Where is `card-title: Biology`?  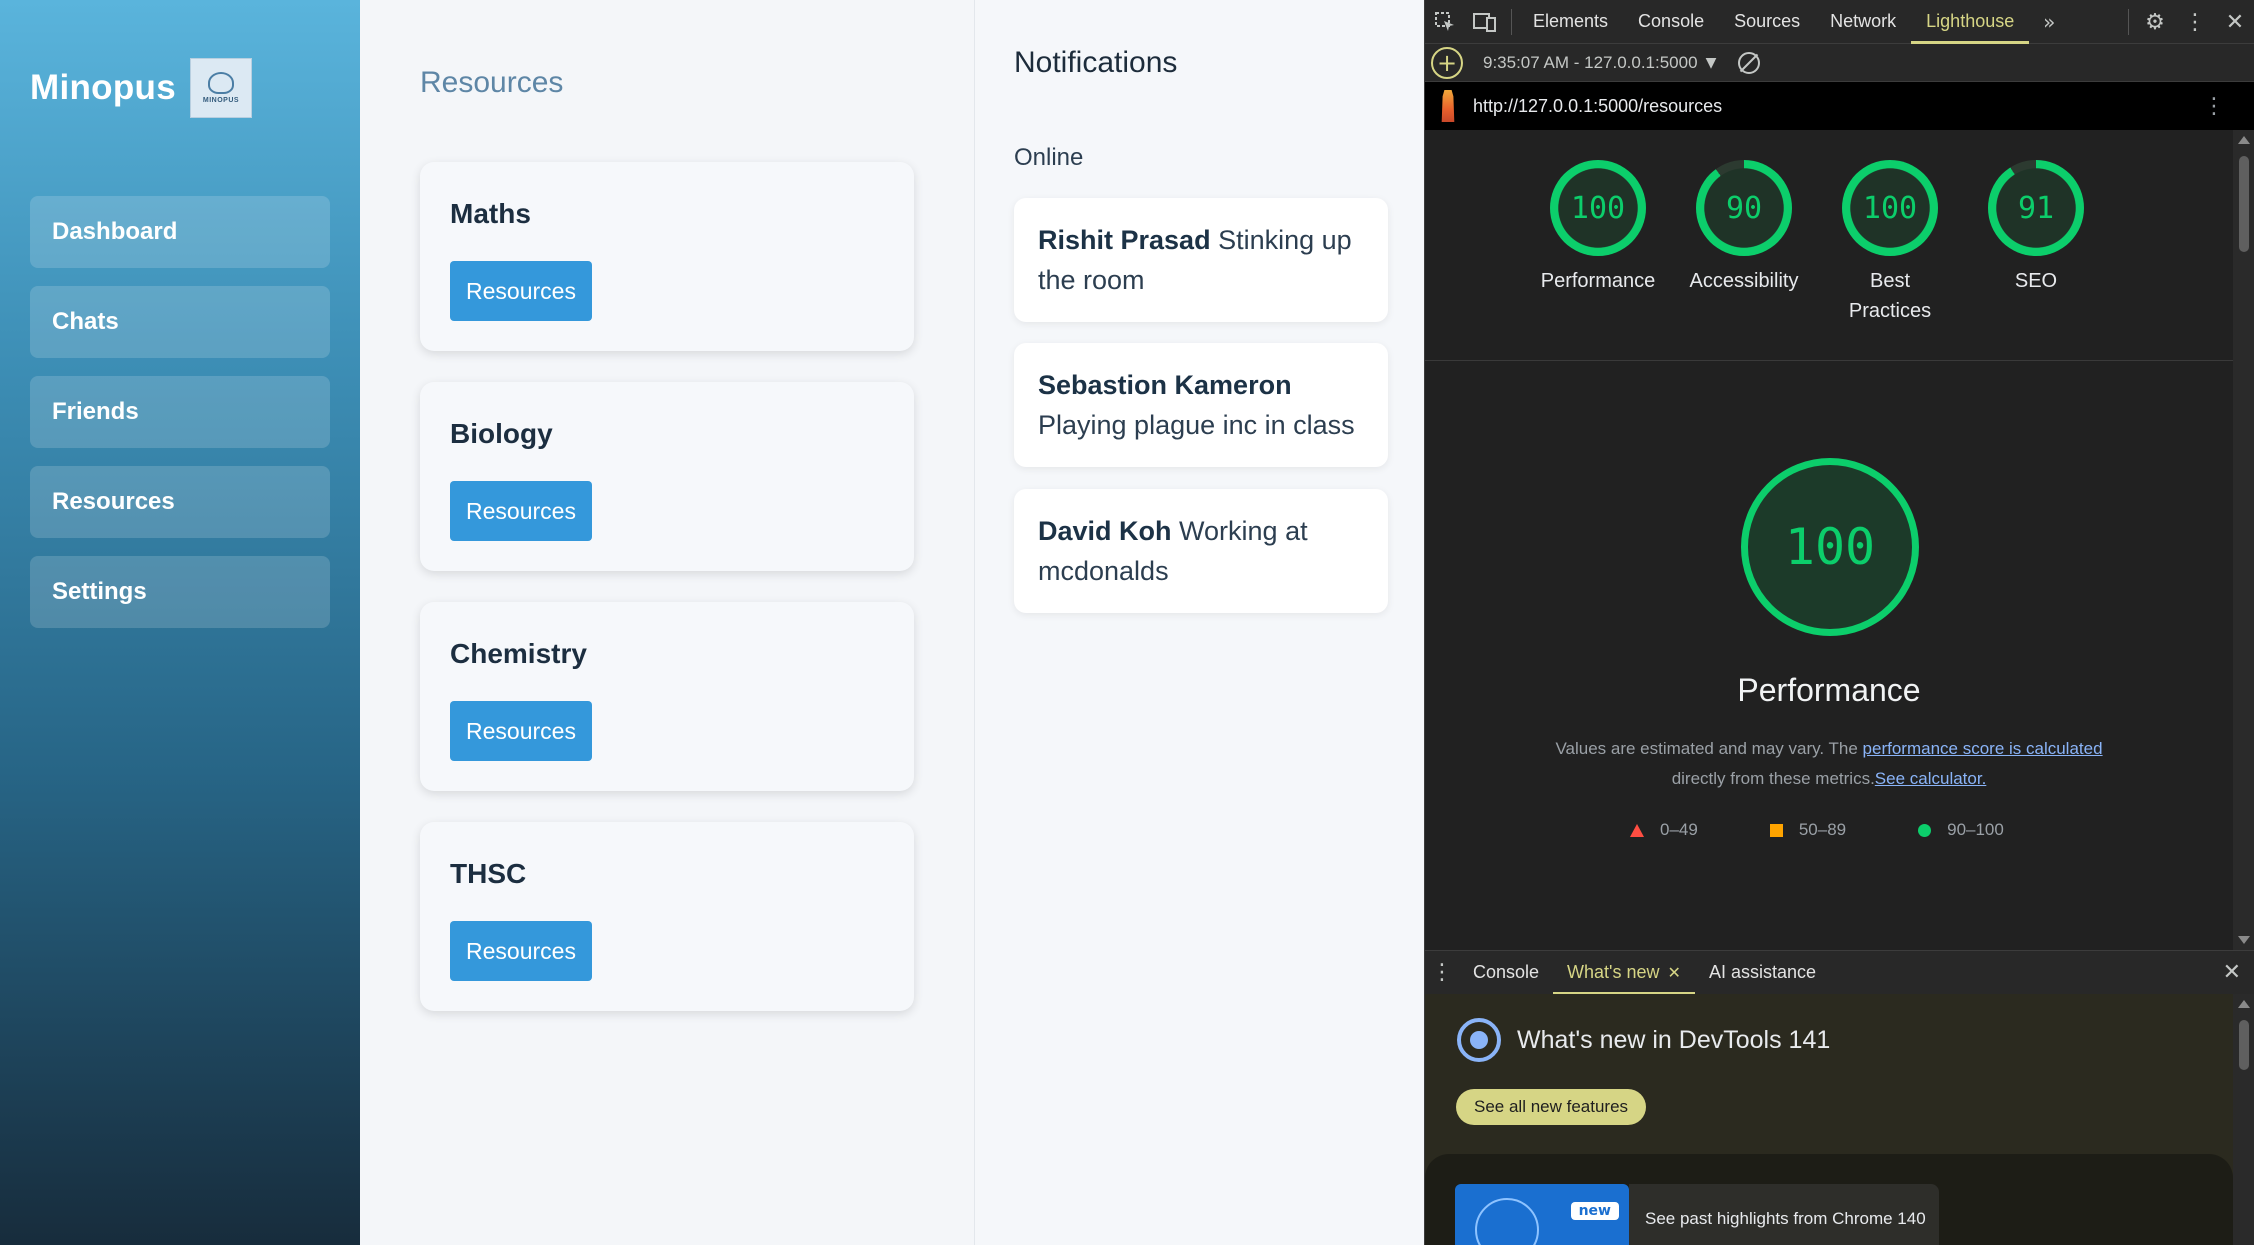 card-title: Biology is located at coordinates (501, 433).